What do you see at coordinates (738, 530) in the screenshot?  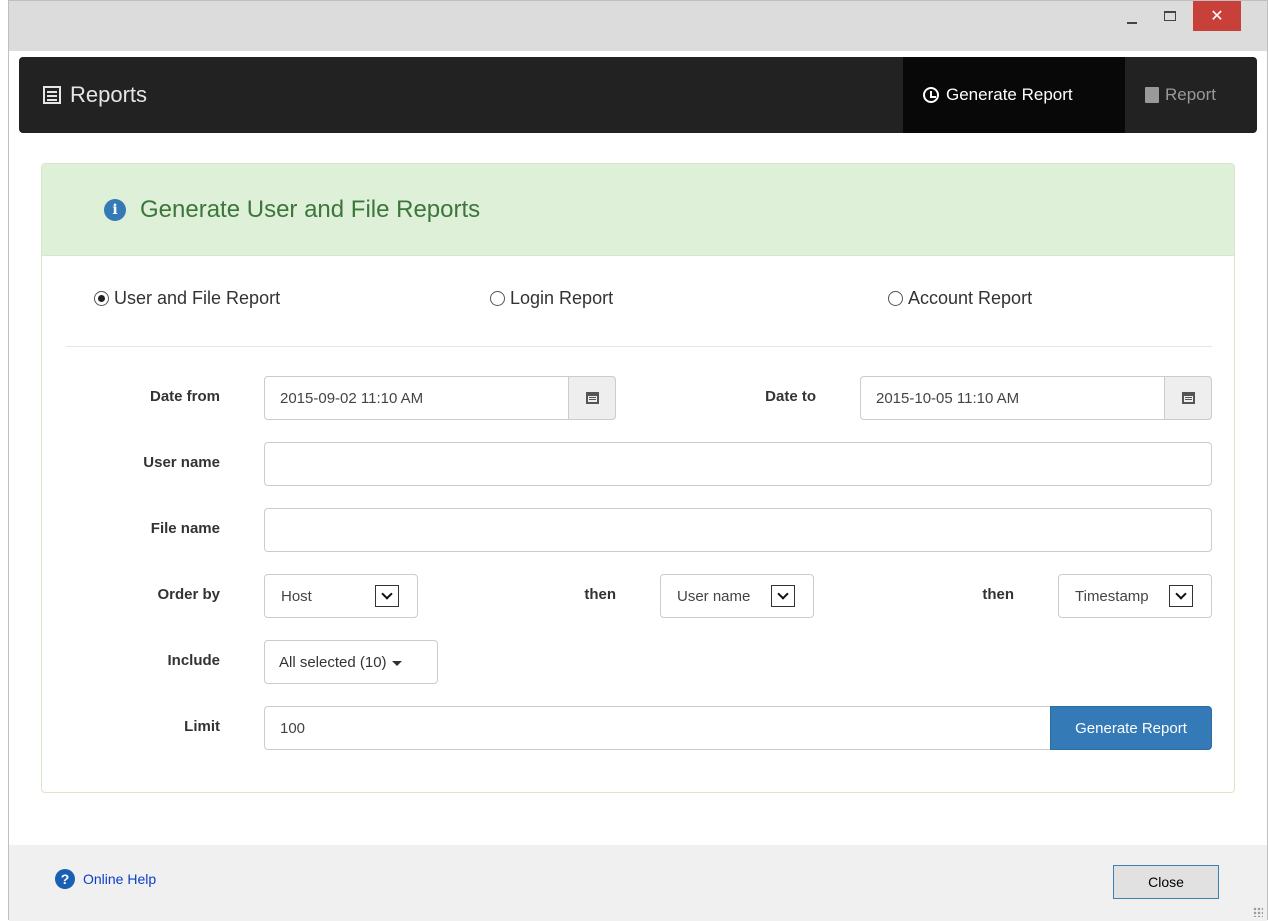 I see `file-name-input` at bounding box center [738, 530].